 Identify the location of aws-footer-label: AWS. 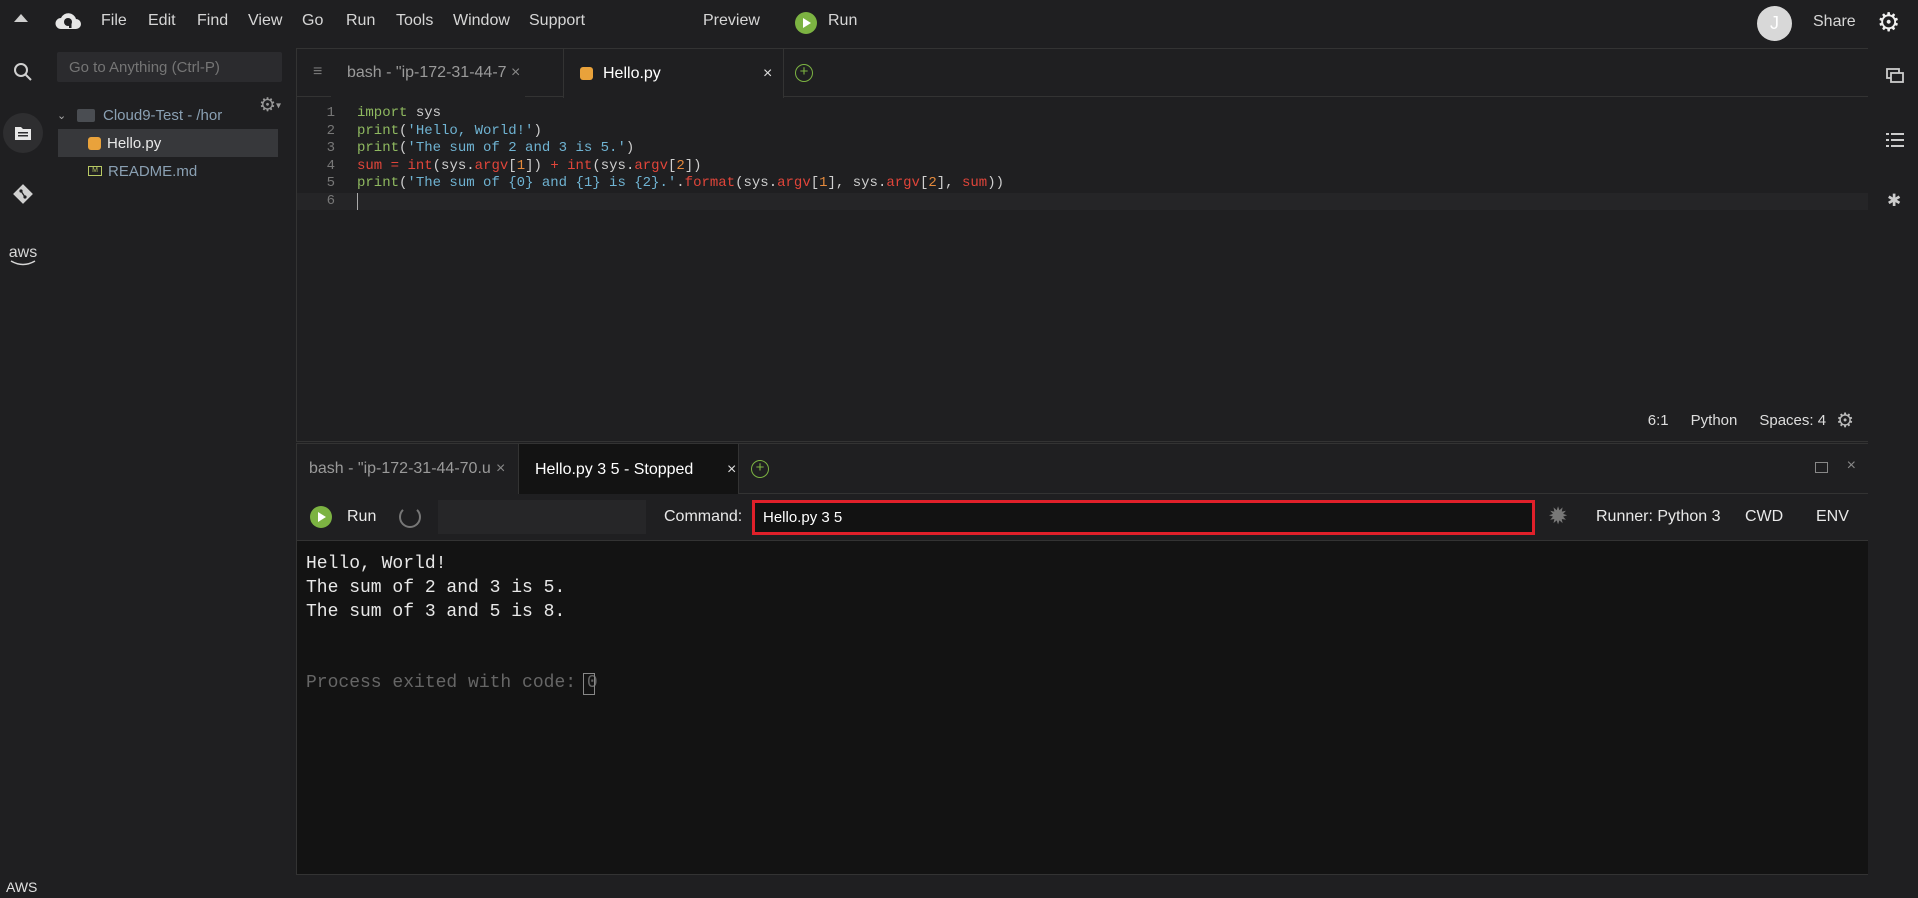
(22, 887).